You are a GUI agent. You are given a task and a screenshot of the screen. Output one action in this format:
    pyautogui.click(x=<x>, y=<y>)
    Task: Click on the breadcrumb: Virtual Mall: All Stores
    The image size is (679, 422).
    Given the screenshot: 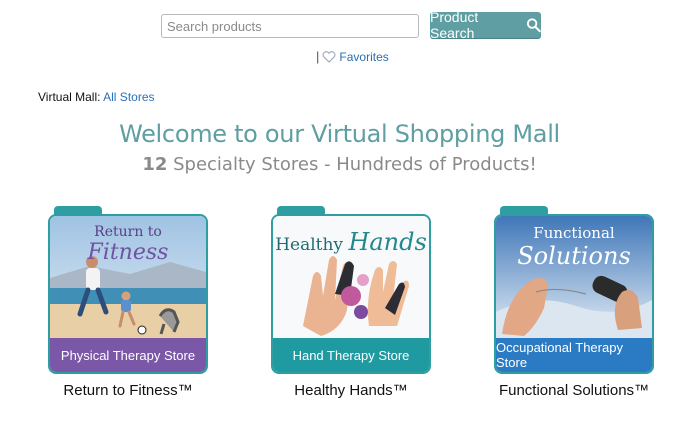 What is the action you would take?
    pyautogui.click(x=96, y=97)
    